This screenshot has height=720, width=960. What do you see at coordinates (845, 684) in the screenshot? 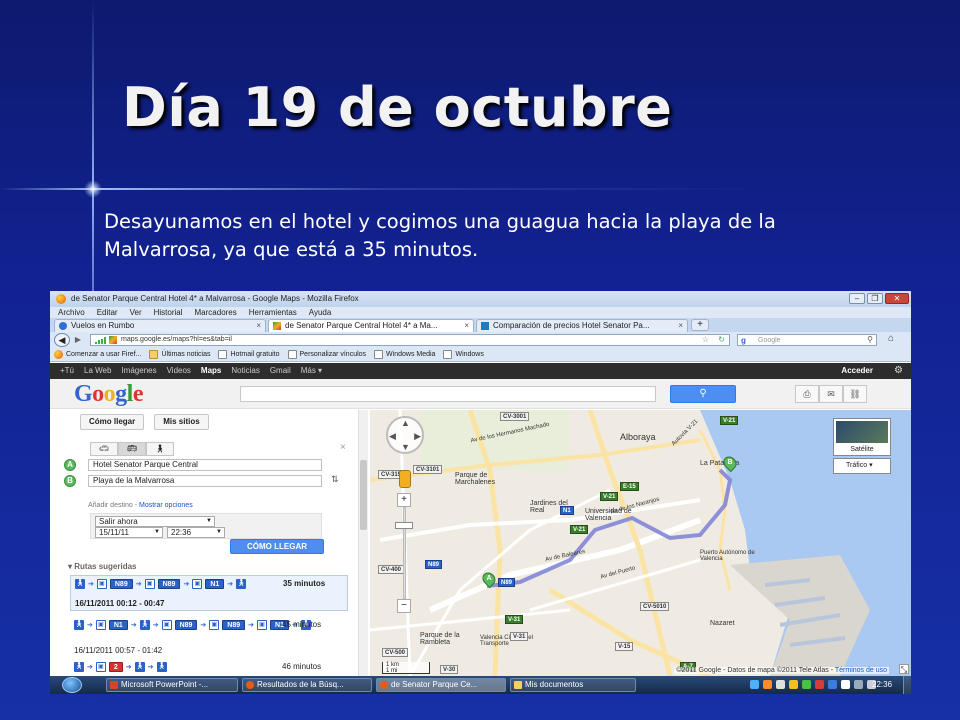
I see `volume-icon` at bounding box center [845, 684].